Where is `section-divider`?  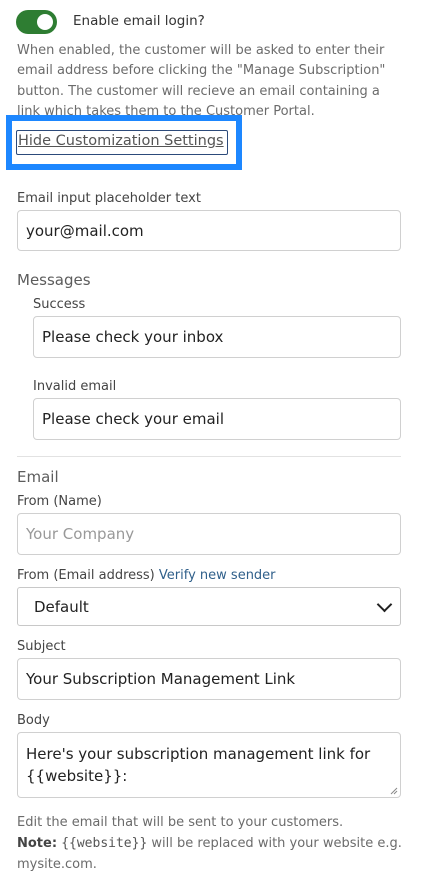 section-divider is located at coordinates (209, 456).